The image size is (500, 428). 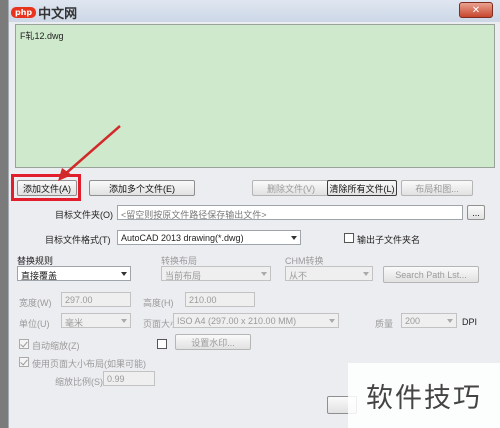 I want to click on bottom-watermark: 软件技巧, so click(x=424, y=395).